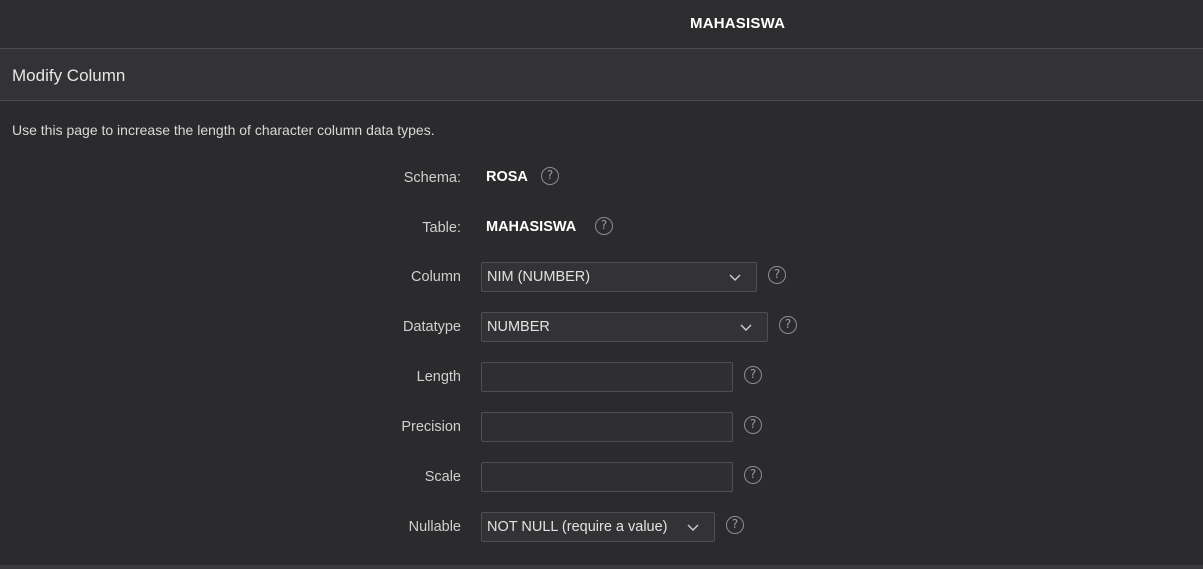  Describe the element at coordinates (601, 178) in the screenshot. I see `schema-row: Schema: ROSA ?` at that location.